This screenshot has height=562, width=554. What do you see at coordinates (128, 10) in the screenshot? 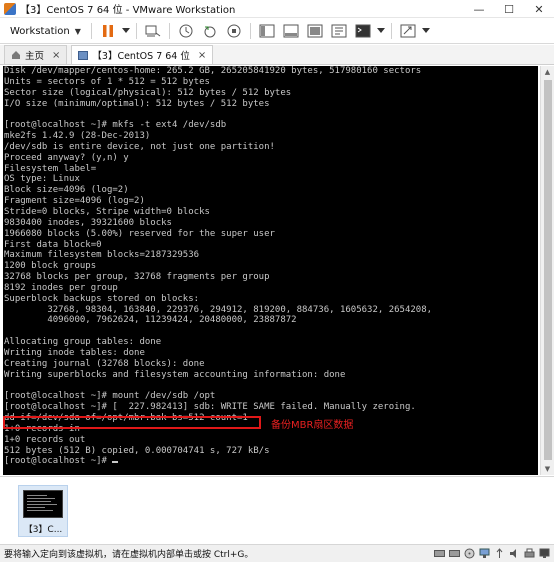
I see `window-title: 【3】CentOS 7 64 位 - VMware Workstation` at bounding box center [128, 10].